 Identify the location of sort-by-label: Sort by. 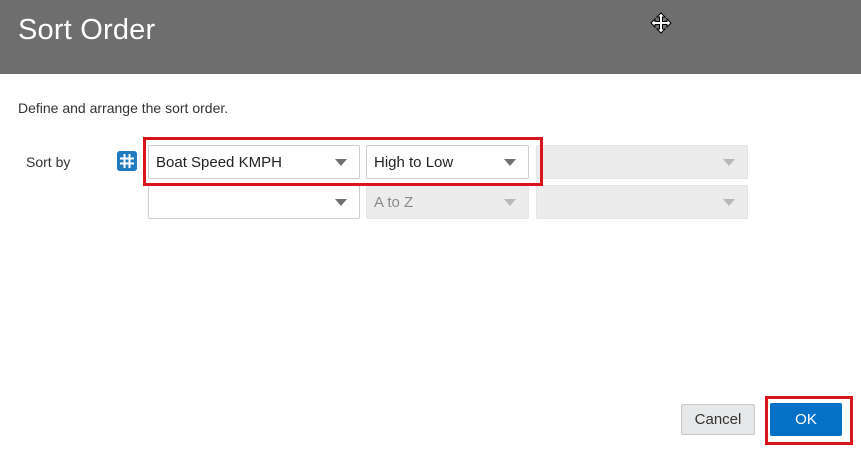
(48, 162).